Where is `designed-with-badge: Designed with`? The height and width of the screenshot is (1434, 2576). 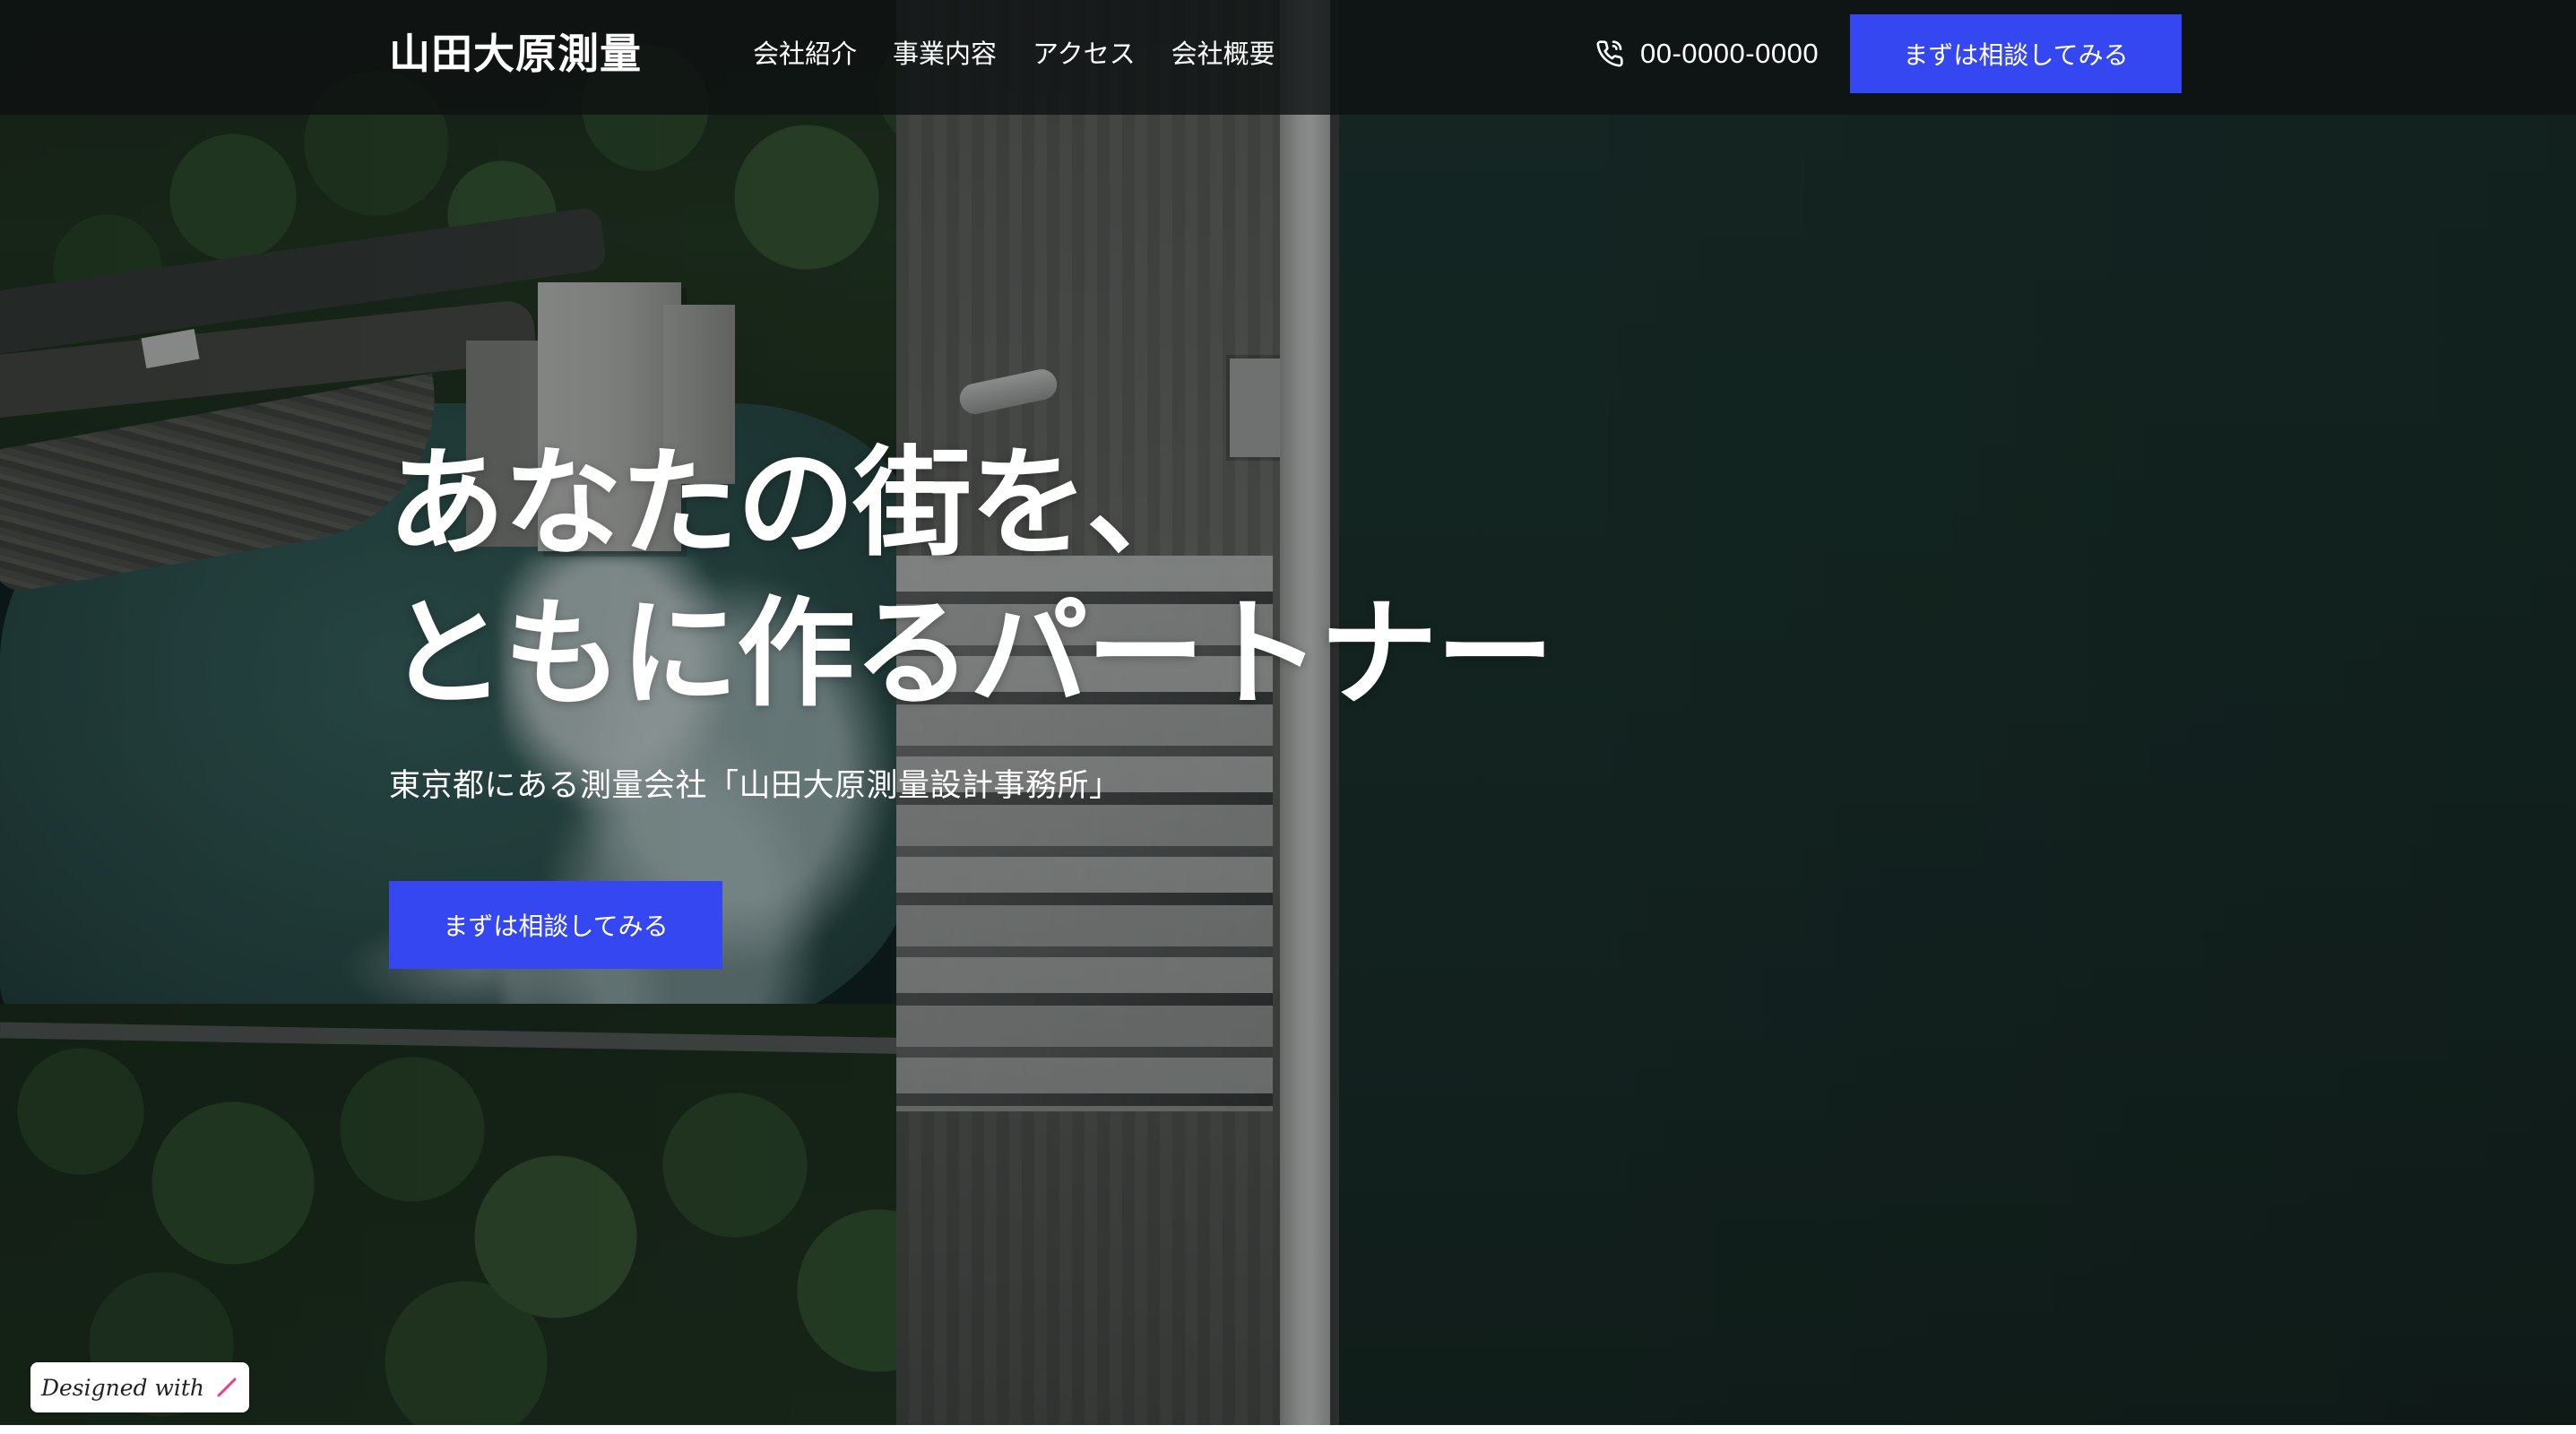
designed-with-badge: Designed with is located at coordinates (139, 1387).